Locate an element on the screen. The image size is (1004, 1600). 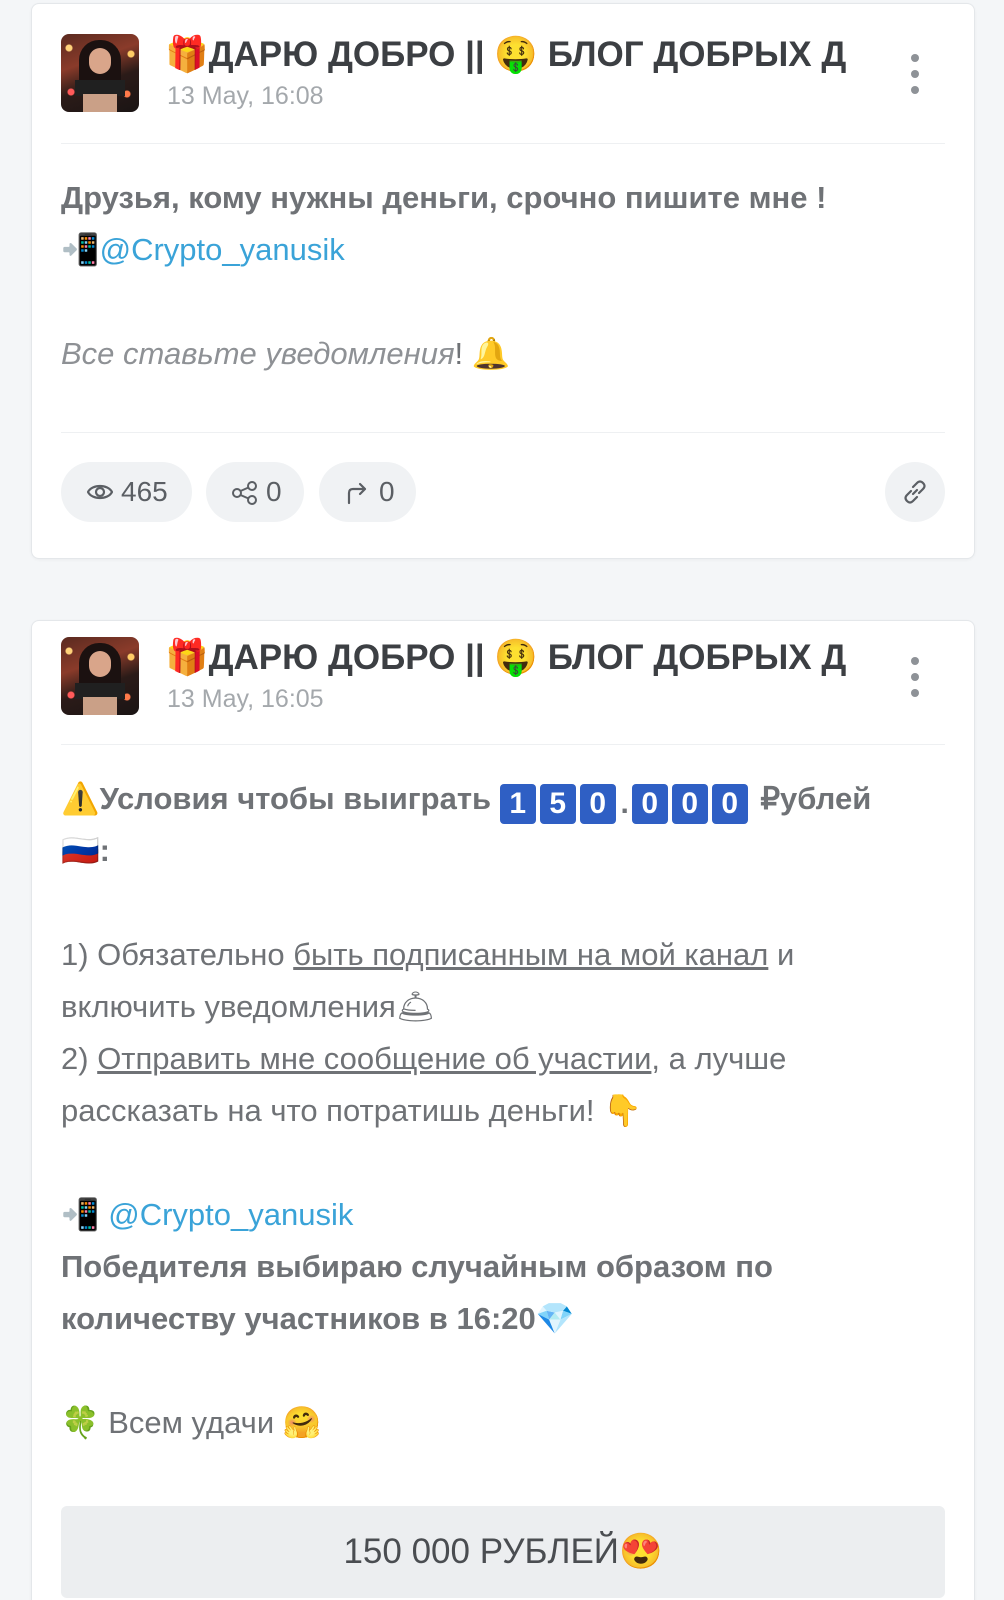
post-text-line: 📲@Crypto_yanusik is located at coordinates (503, 250).